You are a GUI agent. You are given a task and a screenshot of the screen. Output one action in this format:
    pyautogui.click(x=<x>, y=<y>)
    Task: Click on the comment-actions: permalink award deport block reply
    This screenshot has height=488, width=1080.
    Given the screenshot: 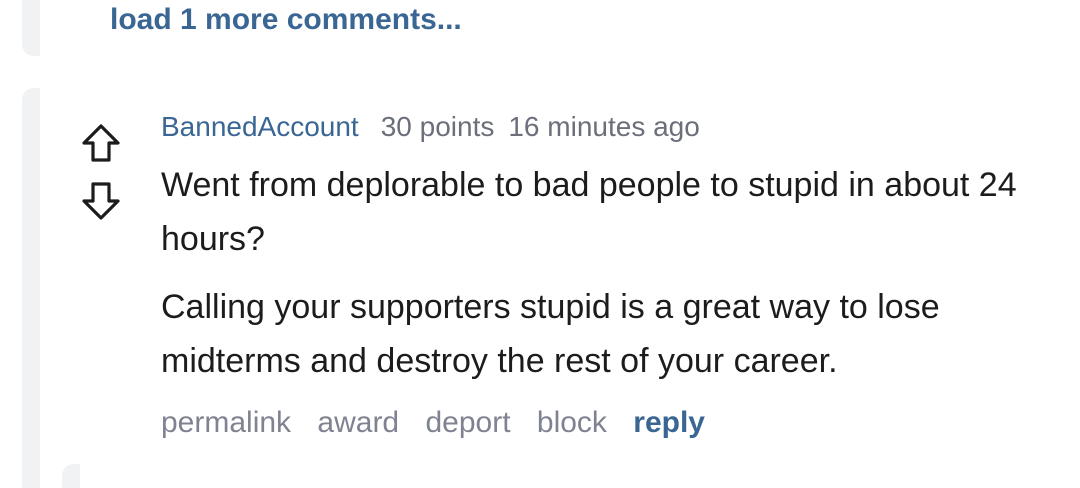 What is the action you would take?
    pyautogui.click(x=442, y=423)
    